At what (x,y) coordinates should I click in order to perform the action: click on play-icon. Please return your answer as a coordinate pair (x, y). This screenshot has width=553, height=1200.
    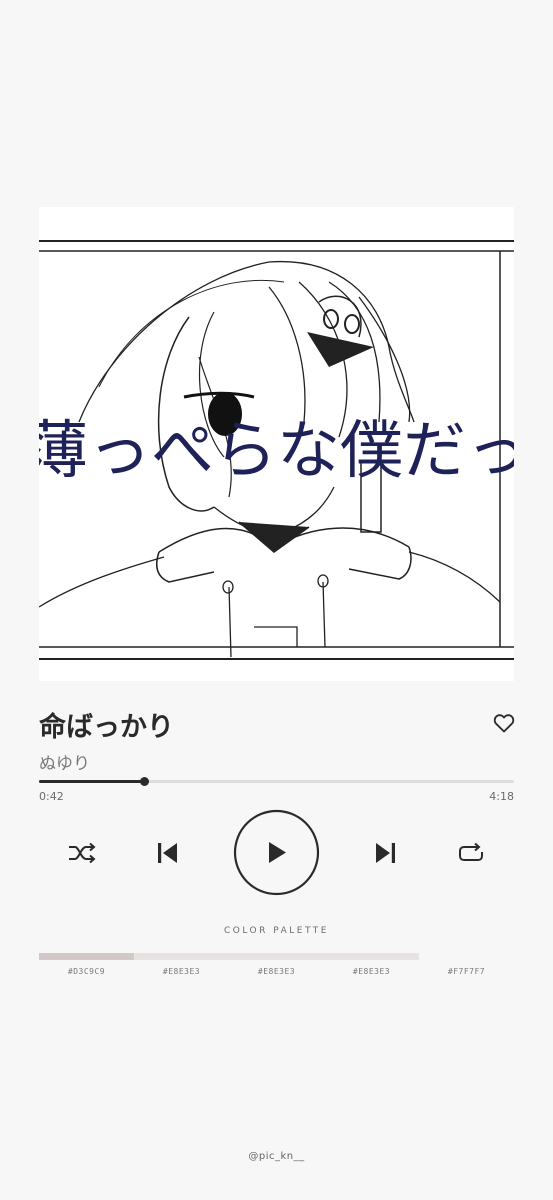
    Looking at the image, I should click on (276, 852).